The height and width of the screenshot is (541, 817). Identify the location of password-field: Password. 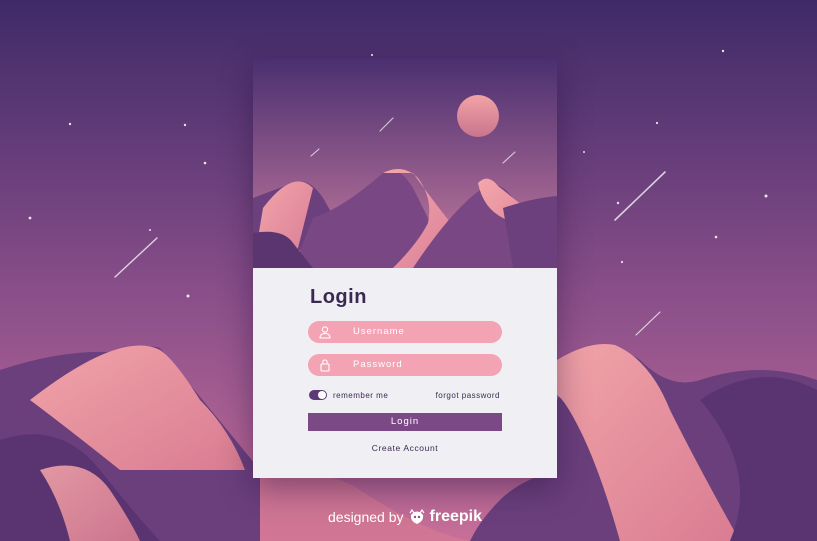
(405, 365).